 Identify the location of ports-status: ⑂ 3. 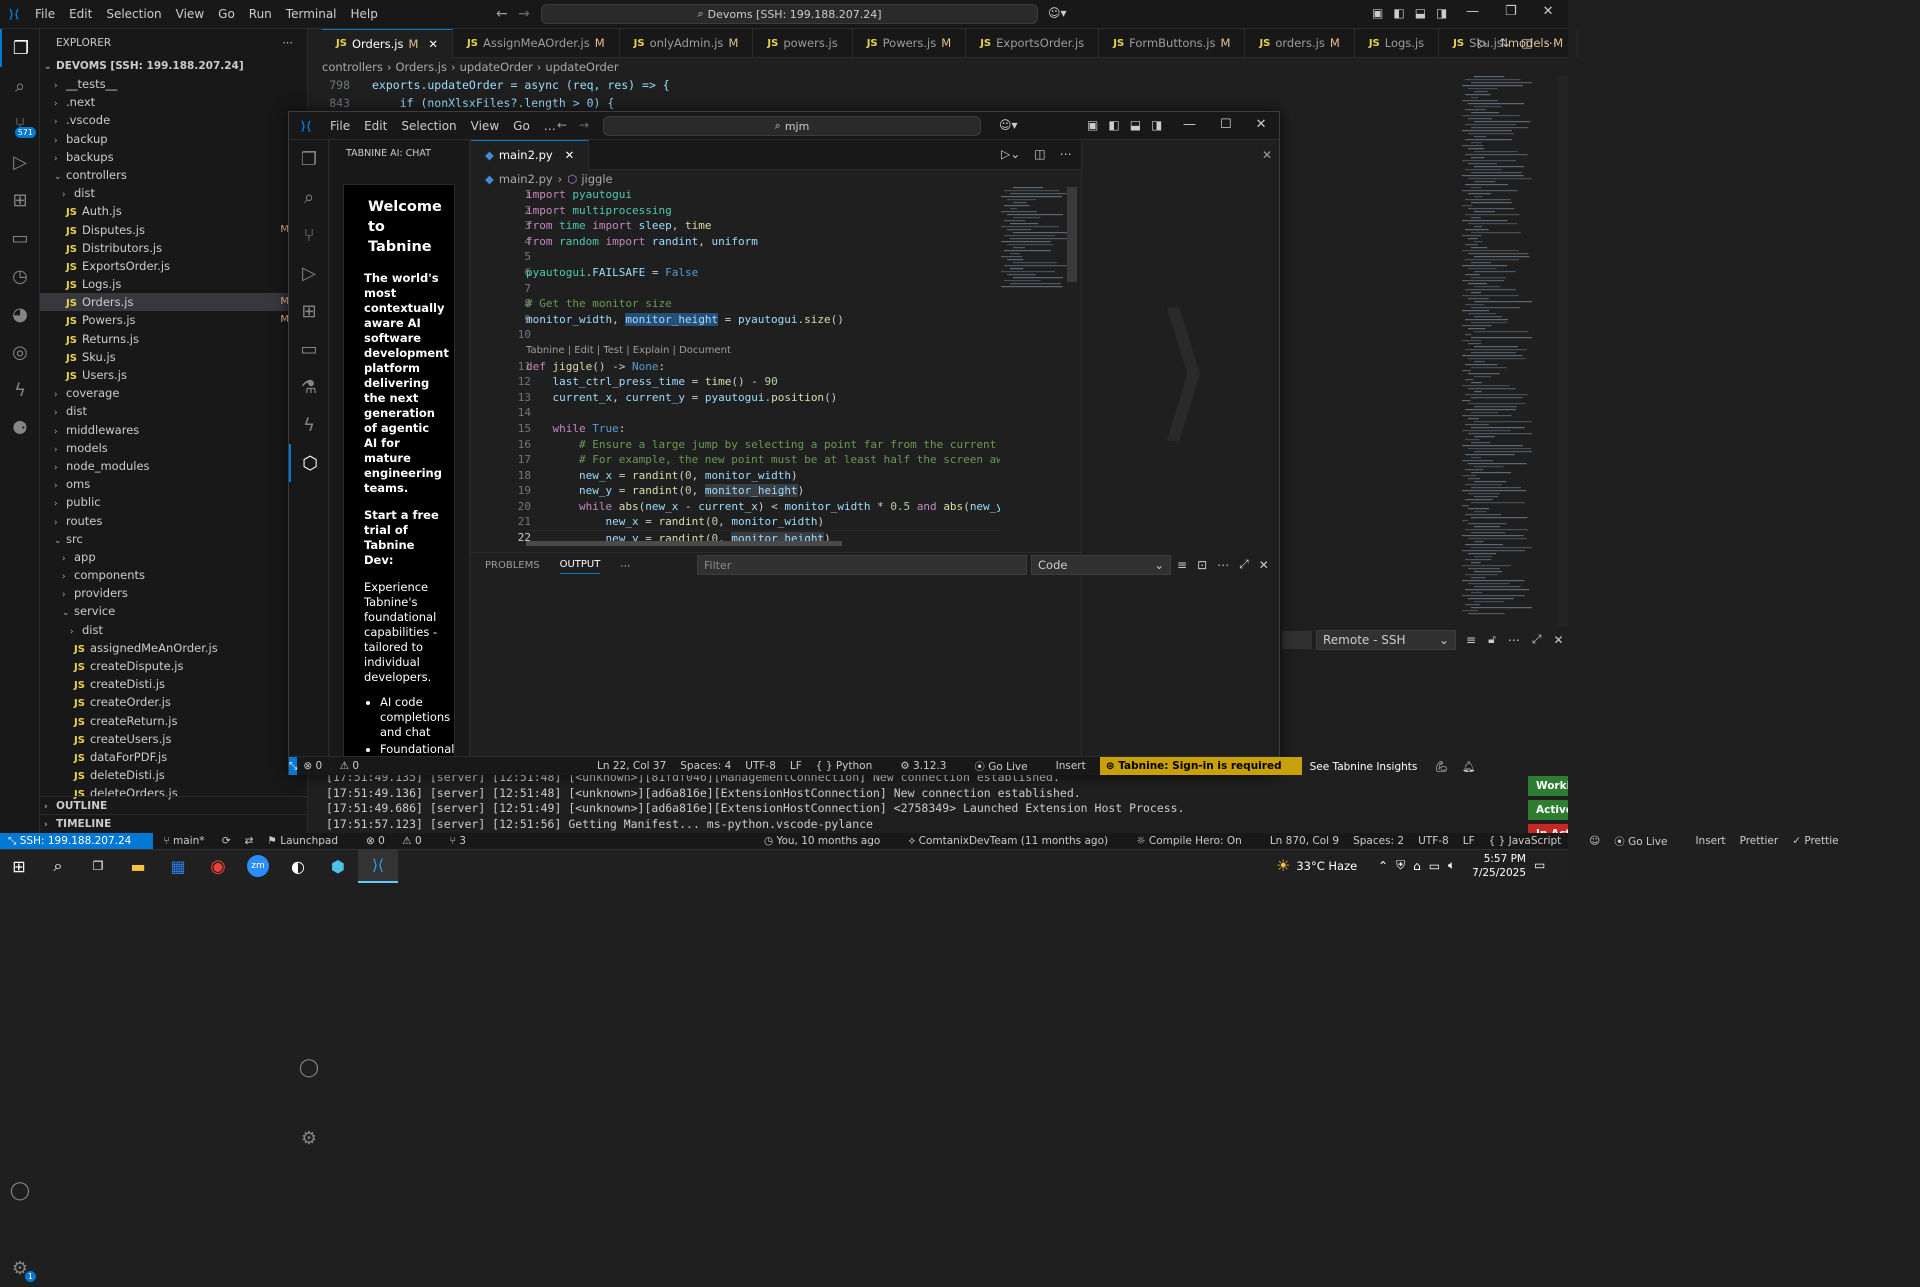
(465, 841).